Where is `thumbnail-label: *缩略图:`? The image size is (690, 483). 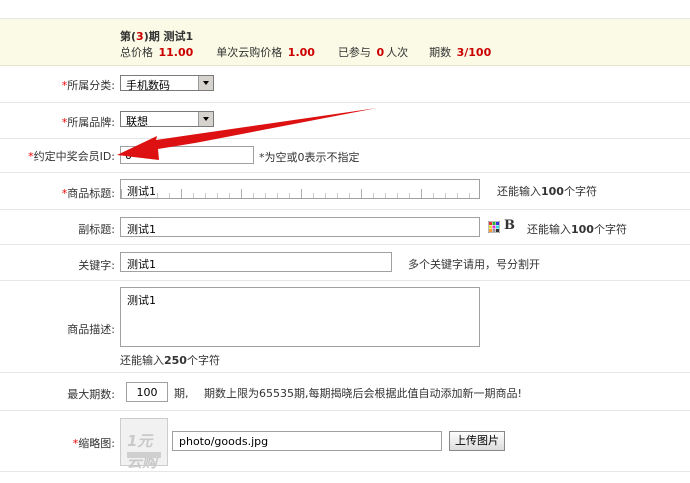 thumbnail-label: *缩略图: is located at coordinates (93, 443).